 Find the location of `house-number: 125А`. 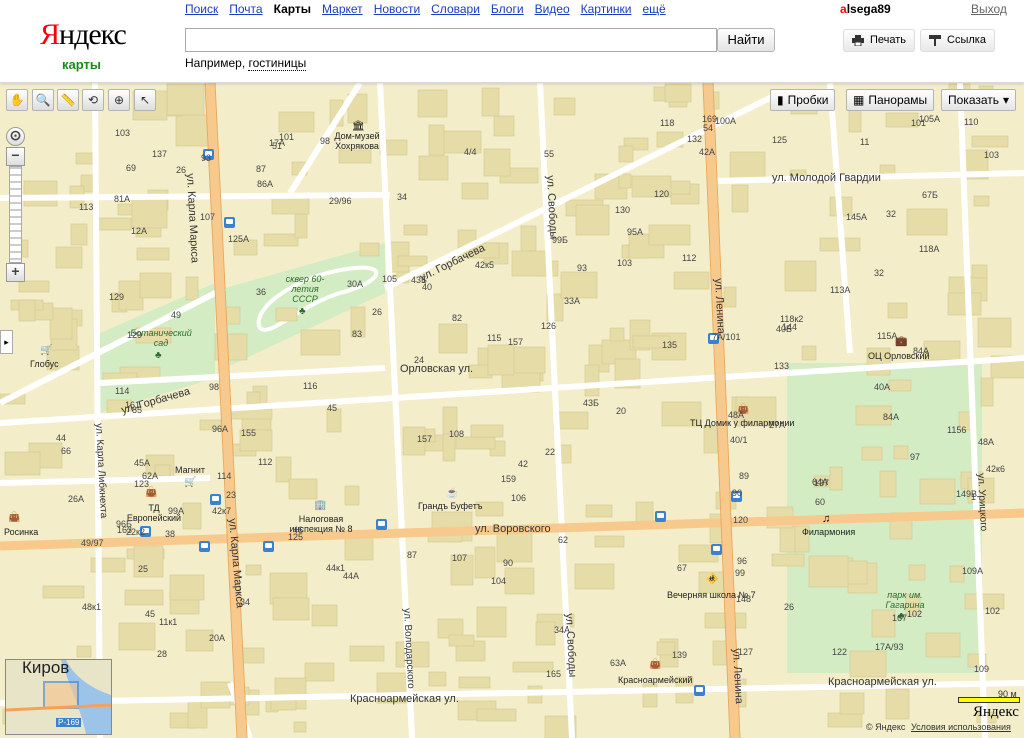

house-number: 125А is located at coordinates (239, 239).